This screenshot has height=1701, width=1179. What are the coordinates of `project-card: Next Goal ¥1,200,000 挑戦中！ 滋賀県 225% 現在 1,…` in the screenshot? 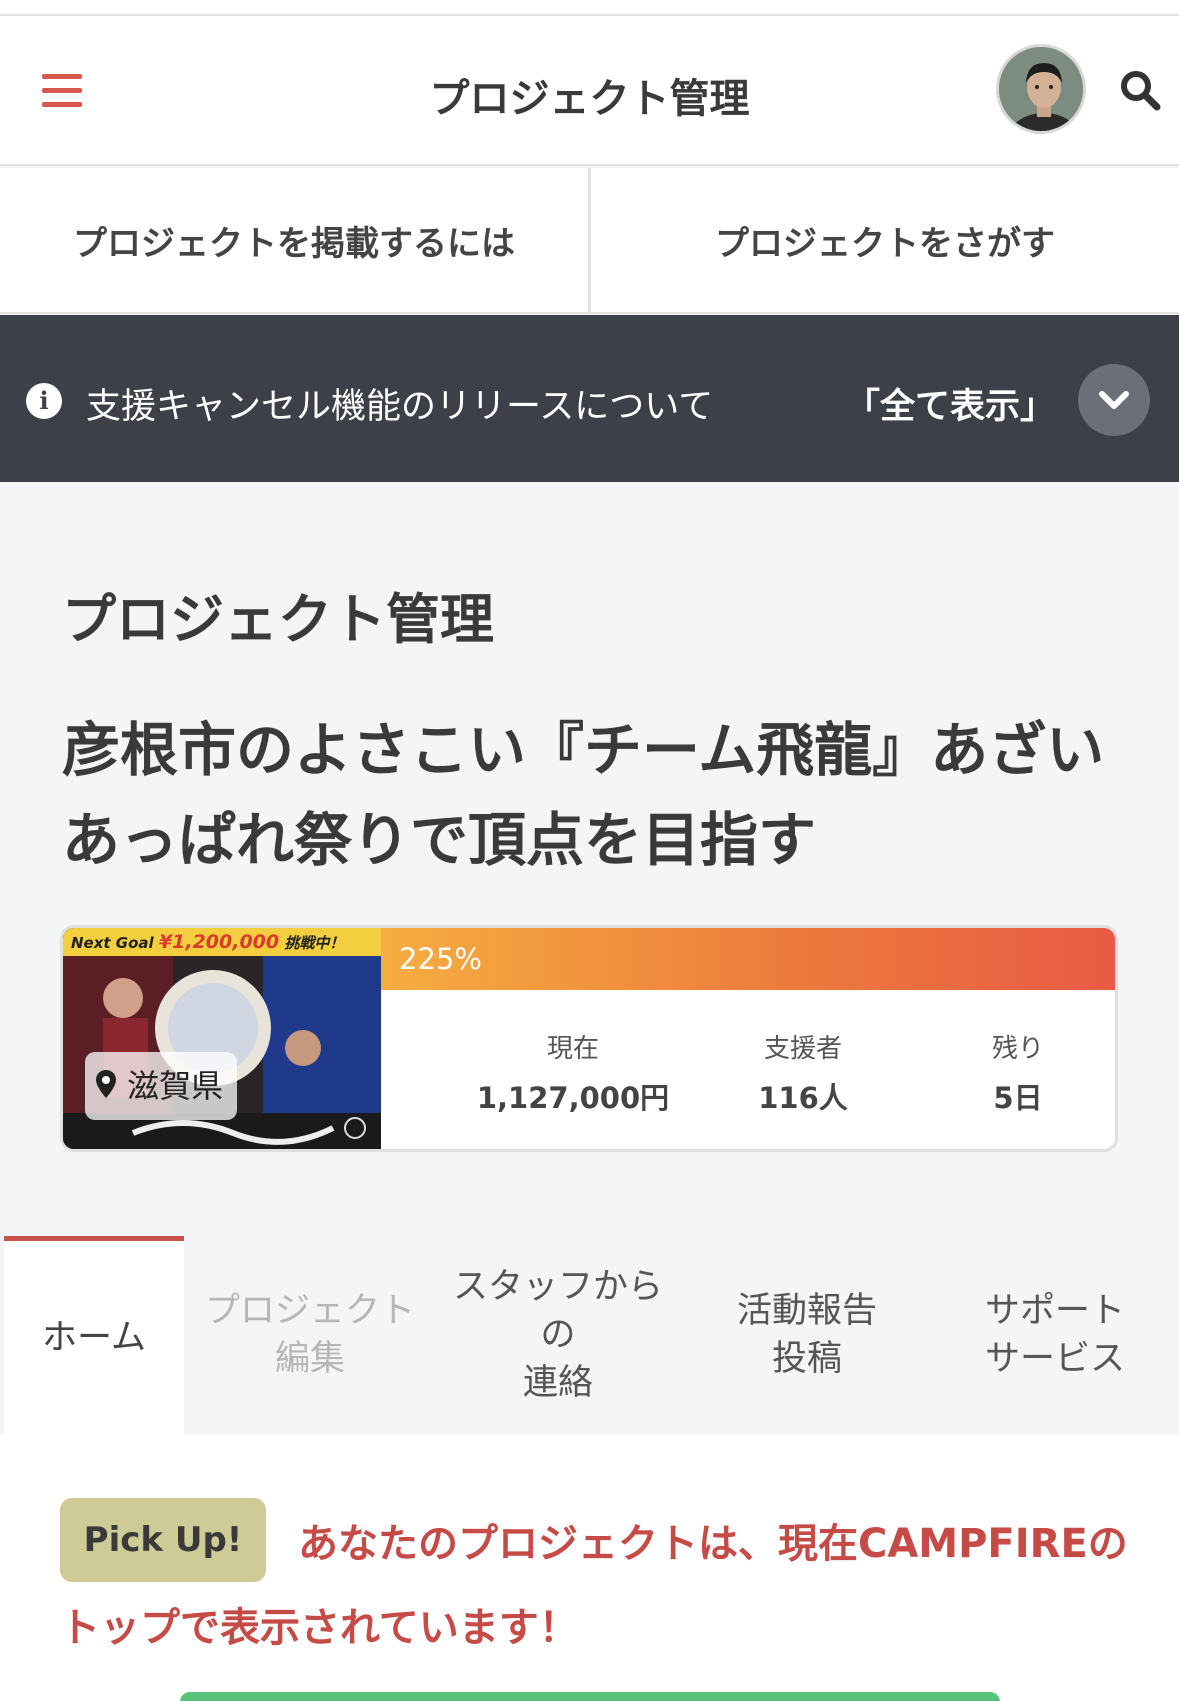 It's located at (589, 1038).